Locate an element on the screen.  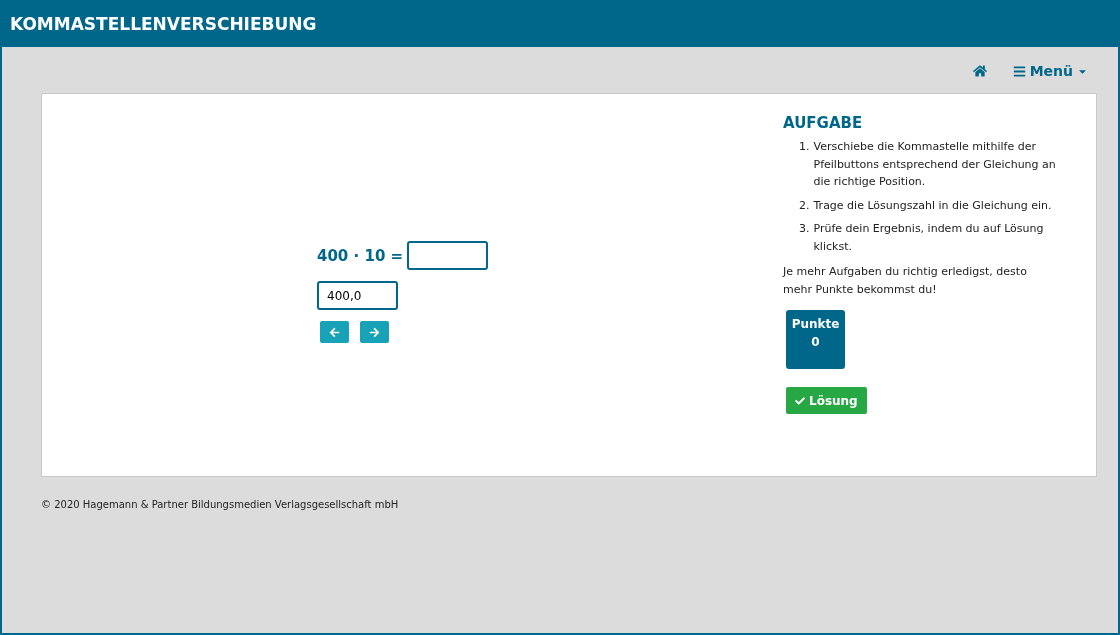
score-label: Punkte is located at coordinates (815, 324).